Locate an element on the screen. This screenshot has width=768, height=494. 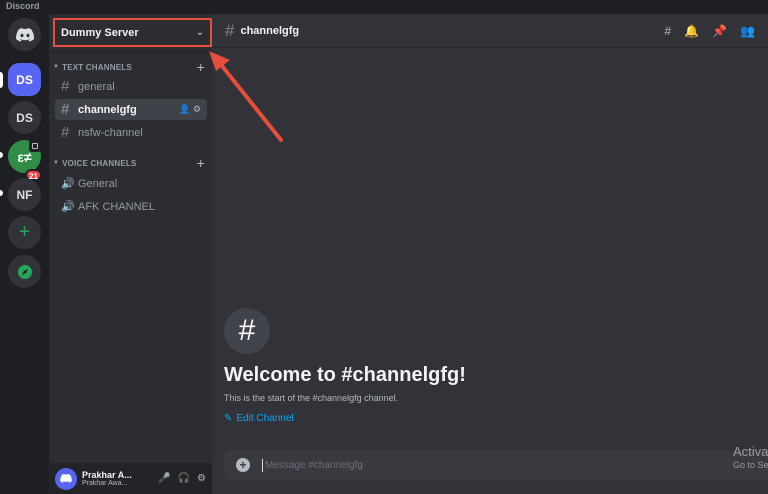
category-text-channels: ▼ TEXT CHANNELS + is located at coordinates (129, 67).